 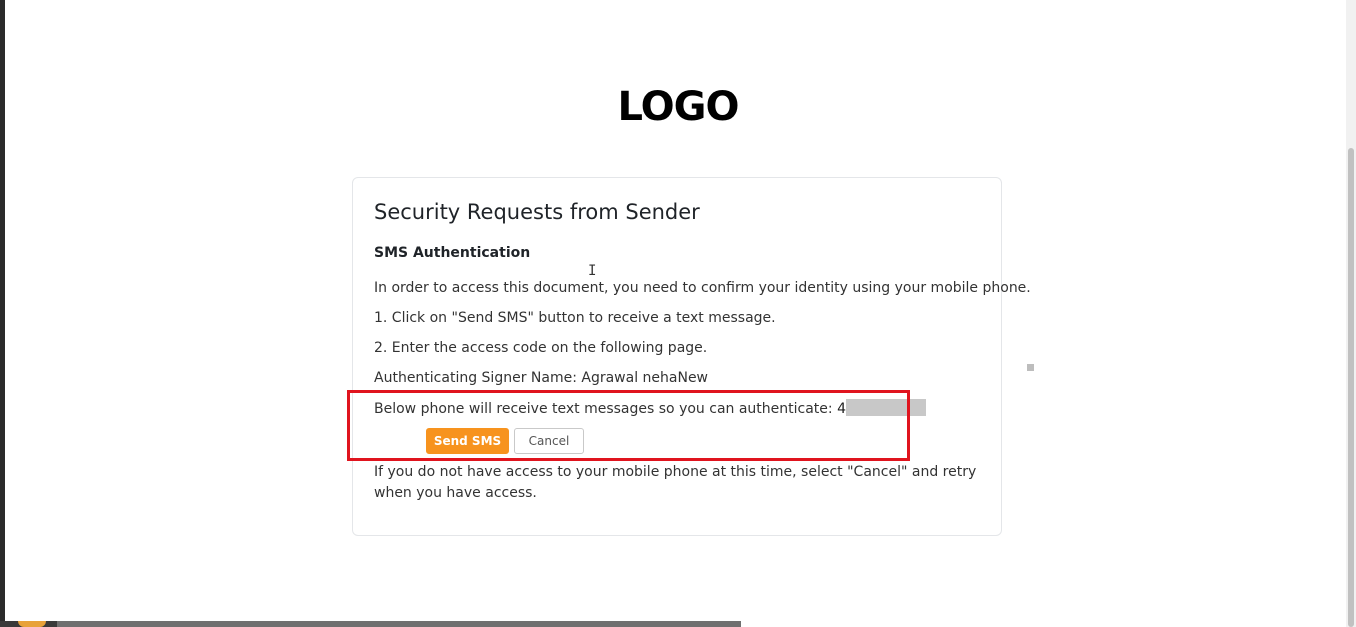 I want to click on phone-number-redacted, so click(x=886, y=407).